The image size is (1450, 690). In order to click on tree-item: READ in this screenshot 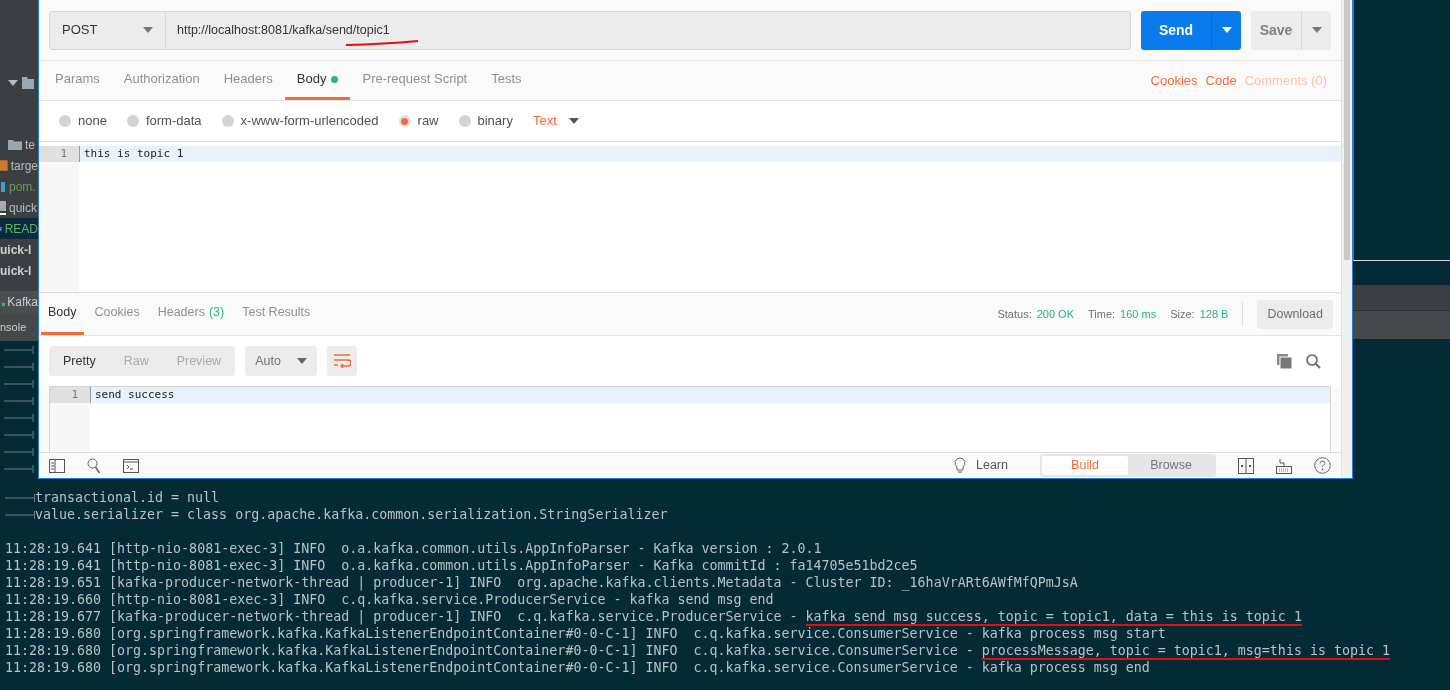, I will do `click(19, 228)`.